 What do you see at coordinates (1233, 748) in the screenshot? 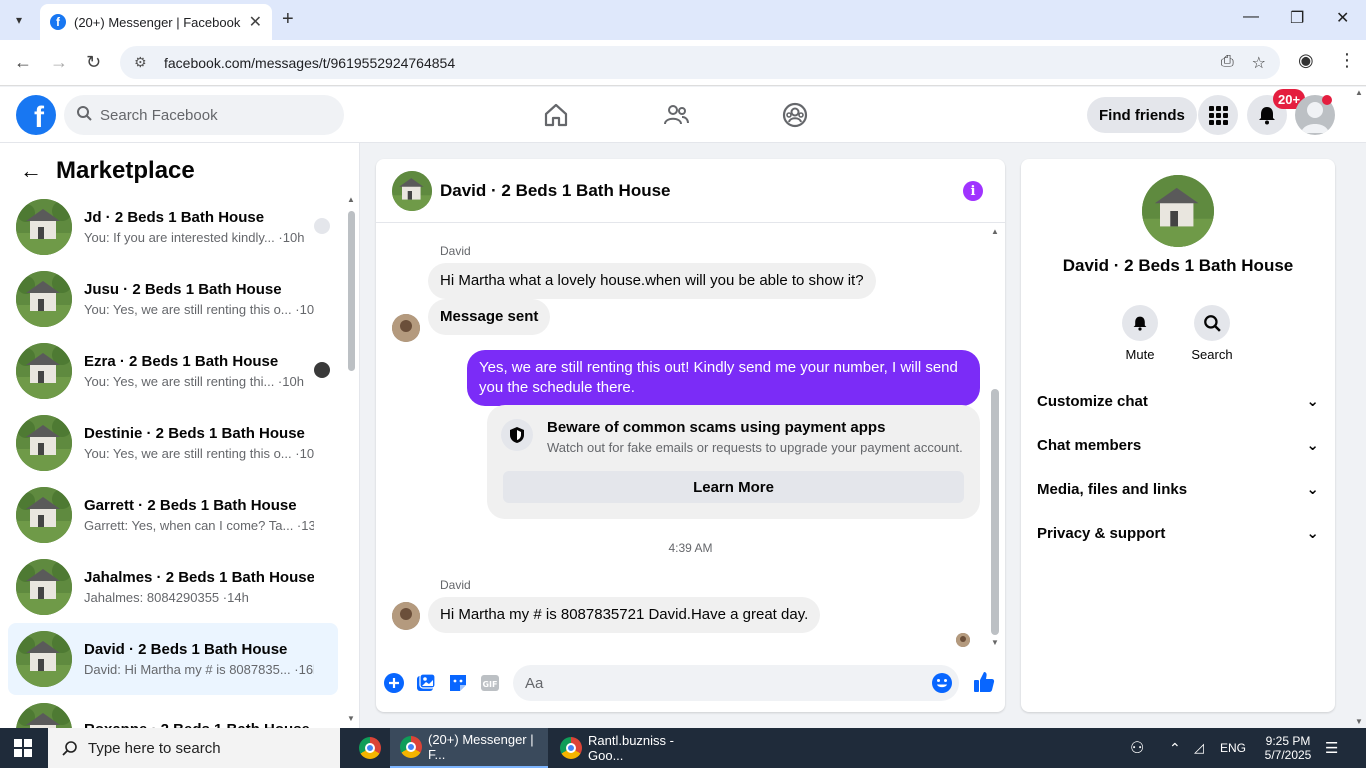
I see `input-language: ENG` at bounding box center [1233, 748].